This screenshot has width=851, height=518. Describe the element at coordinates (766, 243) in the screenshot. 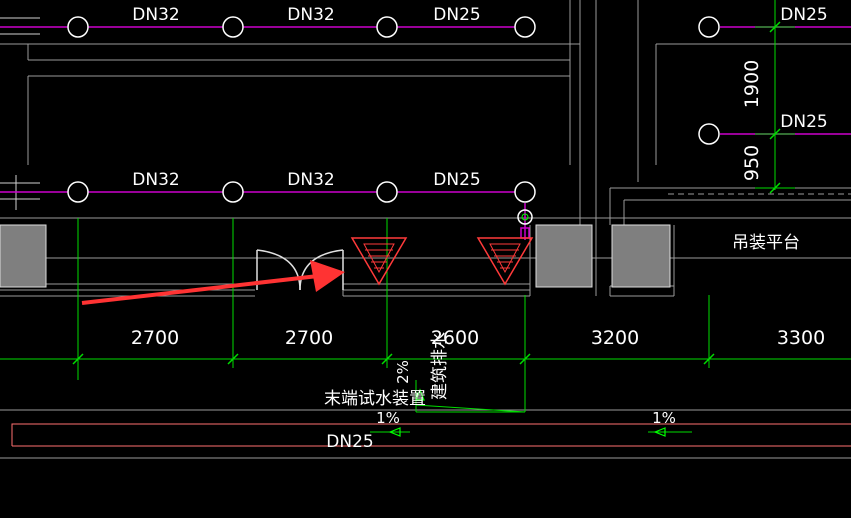

I see `lifting-platform-label: 吊装平台` at that location.